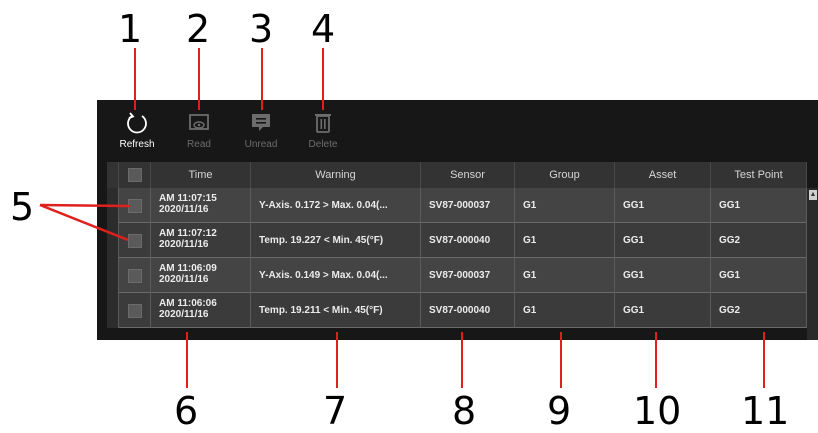 The image size is (818, 433). I want to click on callout-5-arrows, so click(85, 222).